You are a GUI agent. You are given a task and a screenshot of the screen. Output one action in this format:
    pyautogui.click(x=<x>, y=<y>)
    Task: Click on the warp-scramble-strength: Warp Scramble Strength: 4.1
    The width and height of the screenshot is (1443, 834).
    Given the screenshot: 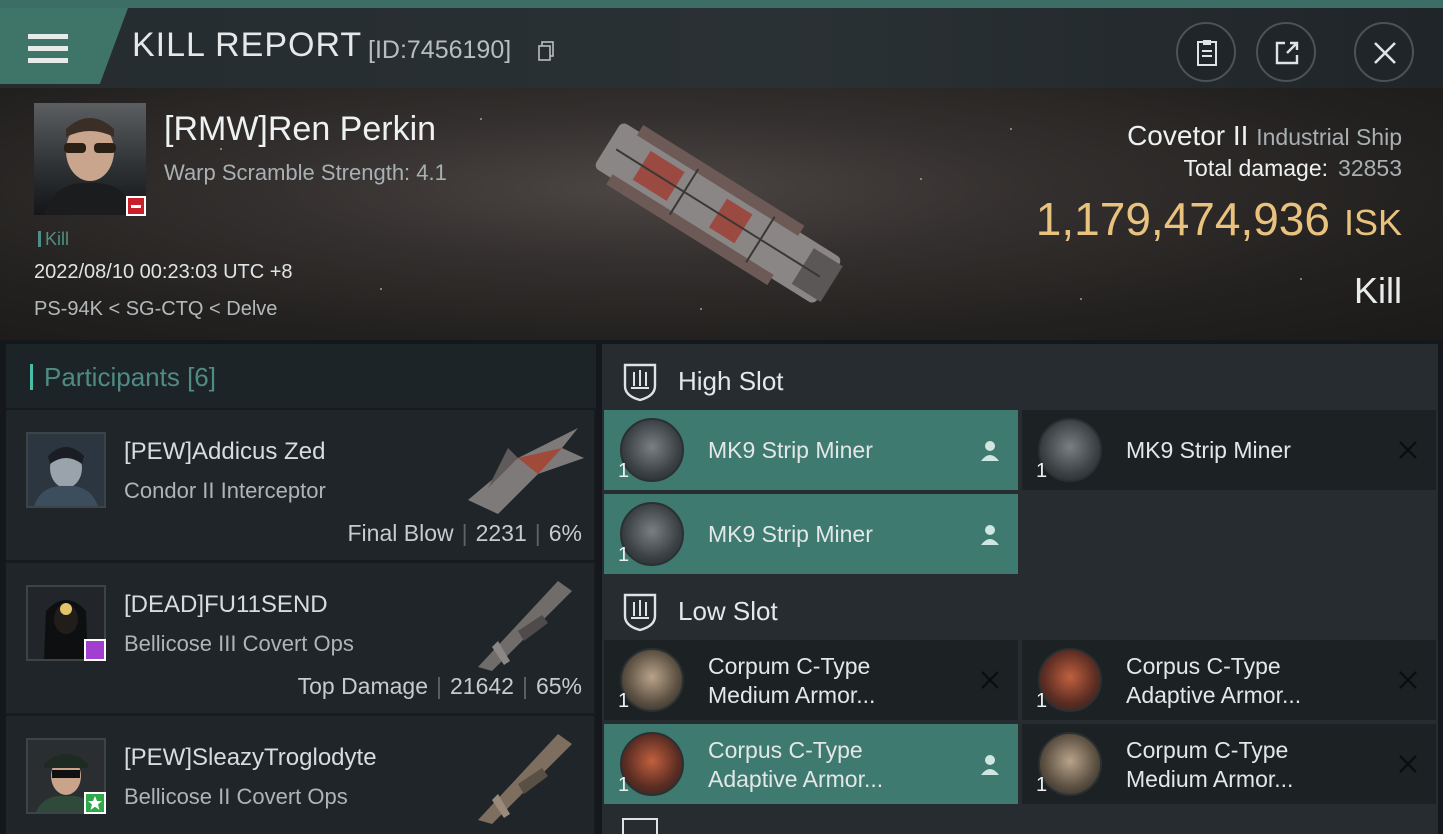 What is the action you would take?
    pyautogui.click(x=305, y=172)
    